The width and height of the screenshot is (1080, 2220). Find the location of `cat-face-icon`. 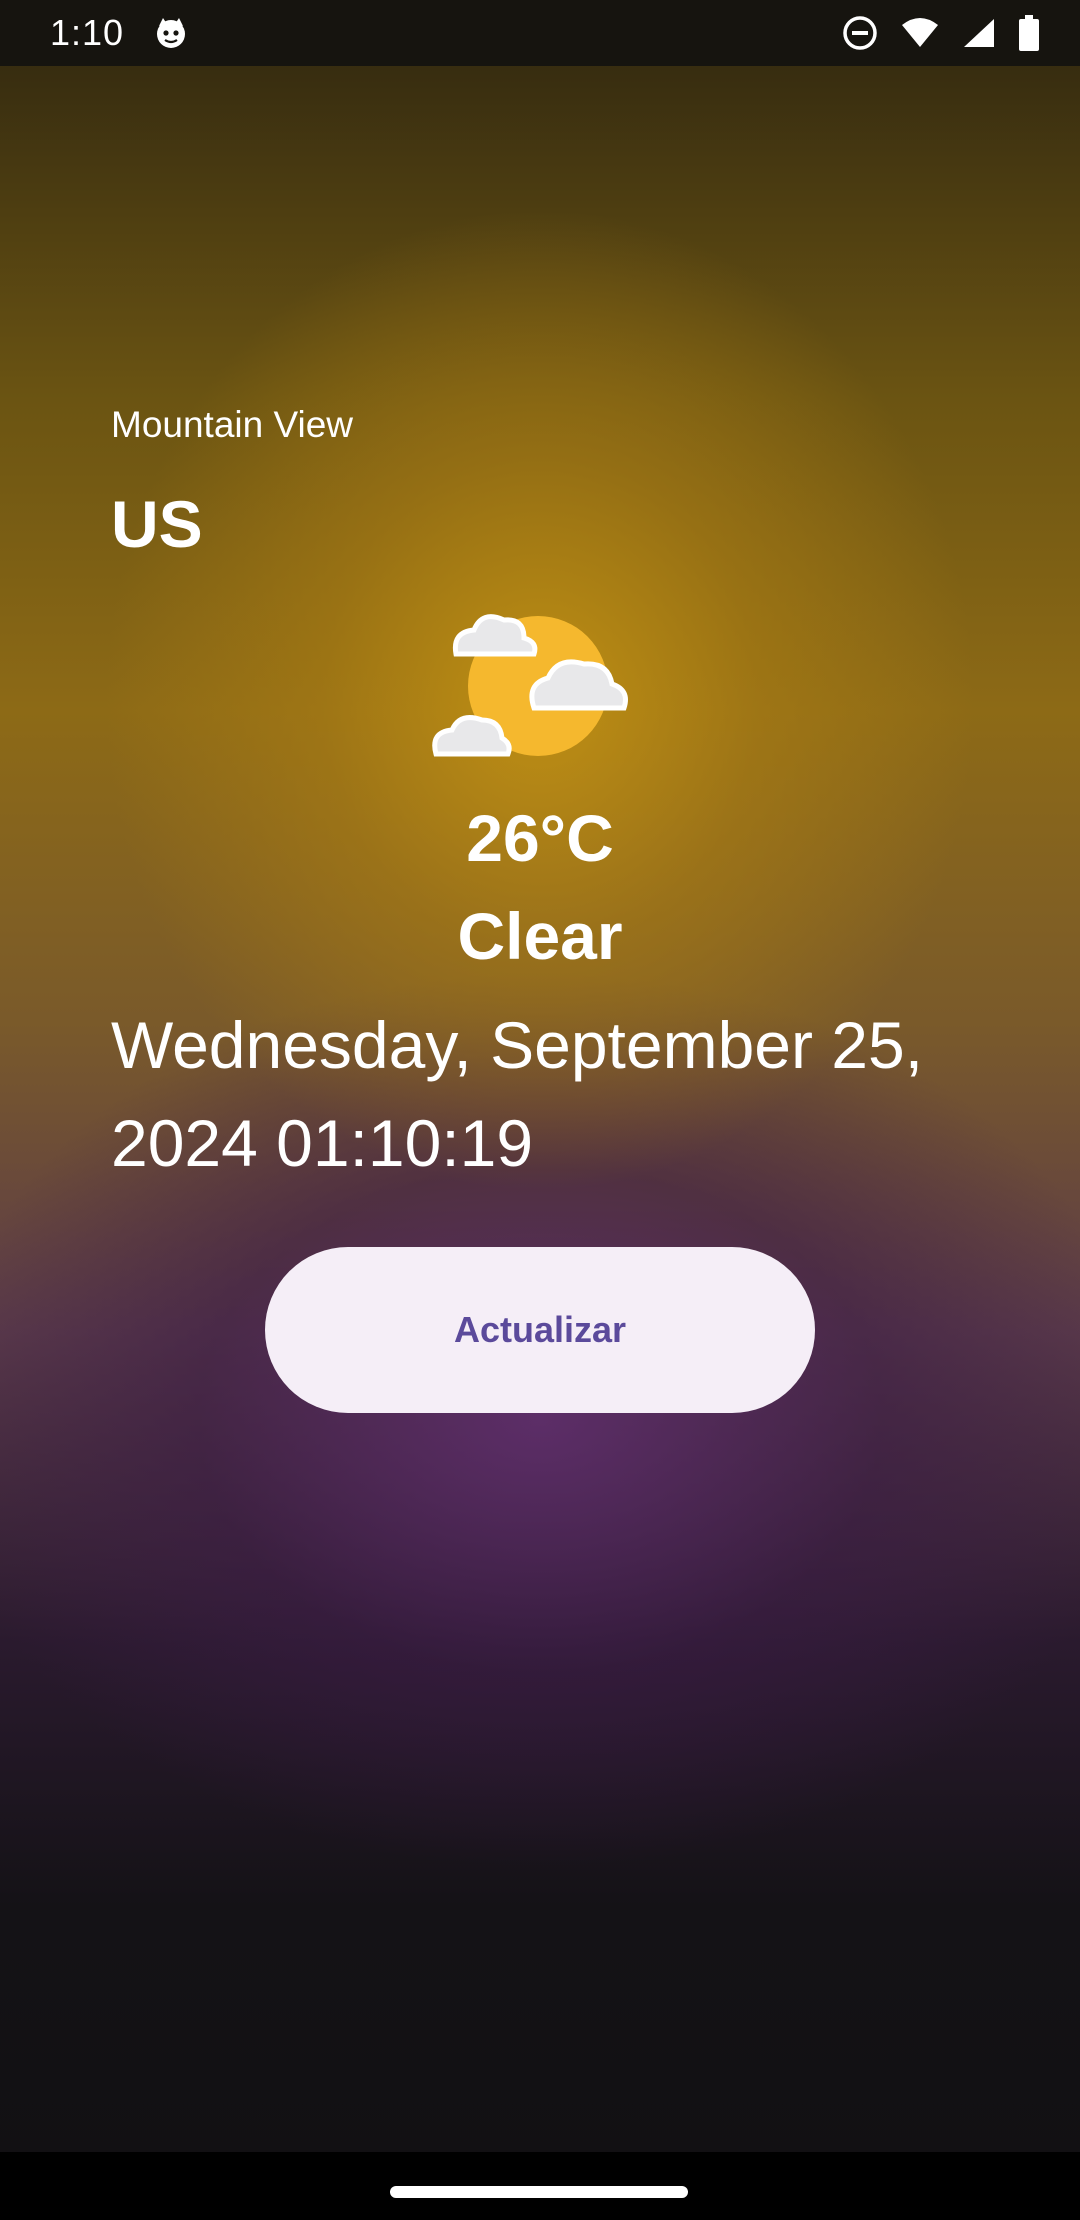

cat-face-icon is located at coordinates (171, 33).